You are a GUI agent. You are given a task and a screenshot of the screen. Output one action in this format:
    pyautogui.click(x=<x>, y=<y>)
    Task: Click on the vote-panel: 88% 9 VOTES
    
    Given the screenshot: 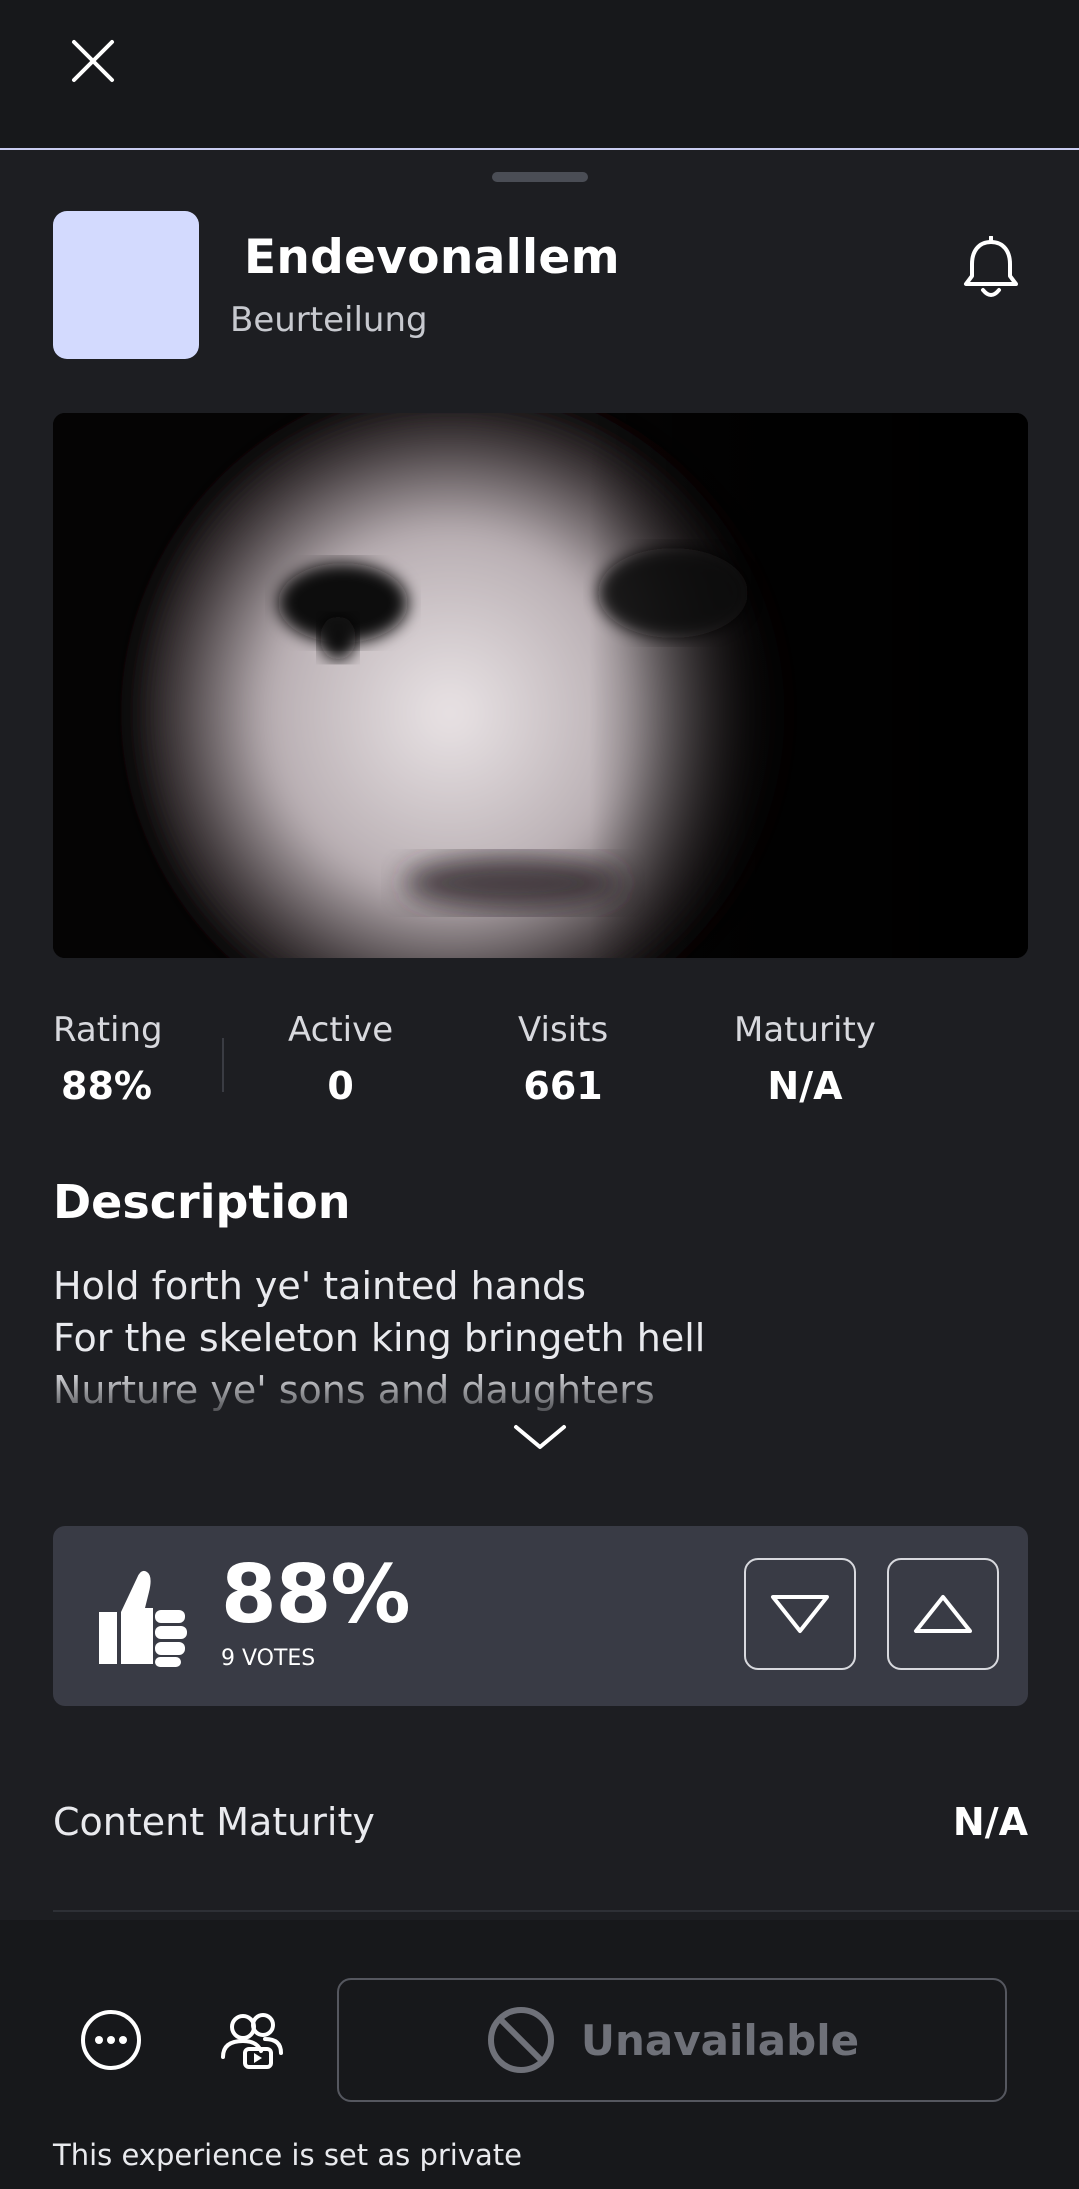 What is the action you would take?
    pyautogui.click(x=540, y=1616)
    